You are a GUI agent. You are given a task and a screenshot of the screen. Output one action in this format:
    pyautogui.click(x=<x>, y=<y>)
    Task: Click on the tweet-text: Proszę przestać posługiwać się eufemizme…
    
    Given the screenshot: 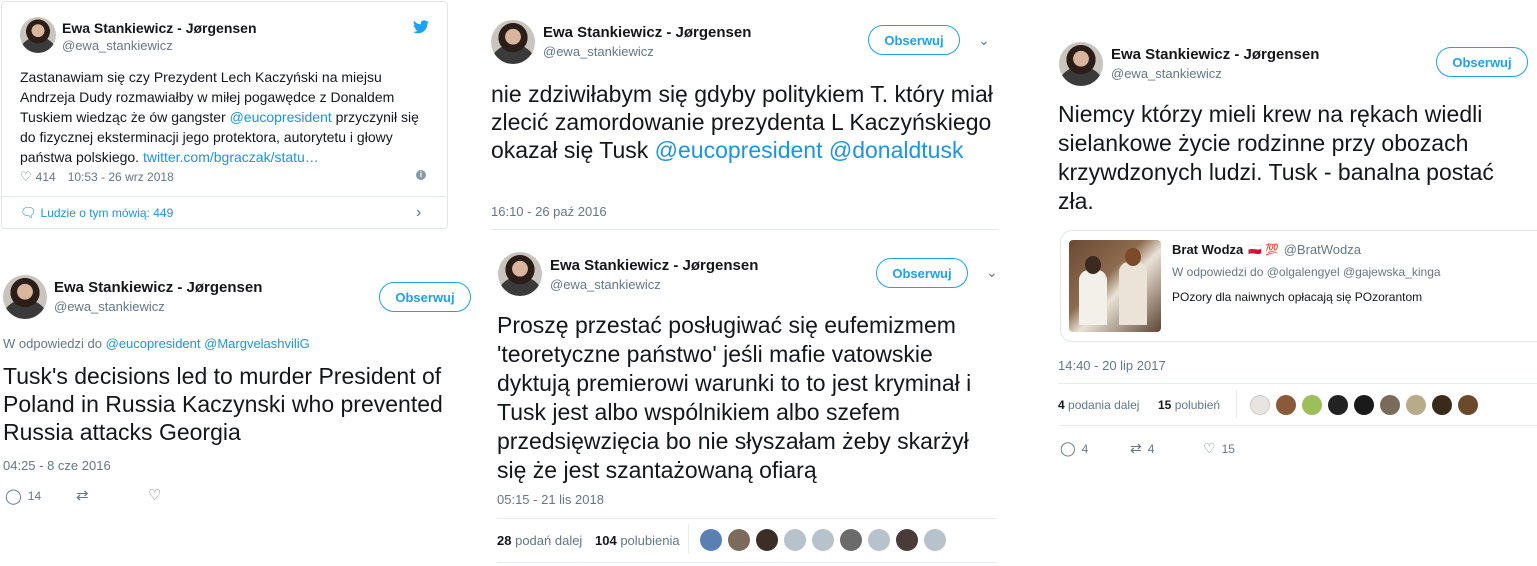 What is the action you would take?
    pyautogui.click(x=734, y=397)
    